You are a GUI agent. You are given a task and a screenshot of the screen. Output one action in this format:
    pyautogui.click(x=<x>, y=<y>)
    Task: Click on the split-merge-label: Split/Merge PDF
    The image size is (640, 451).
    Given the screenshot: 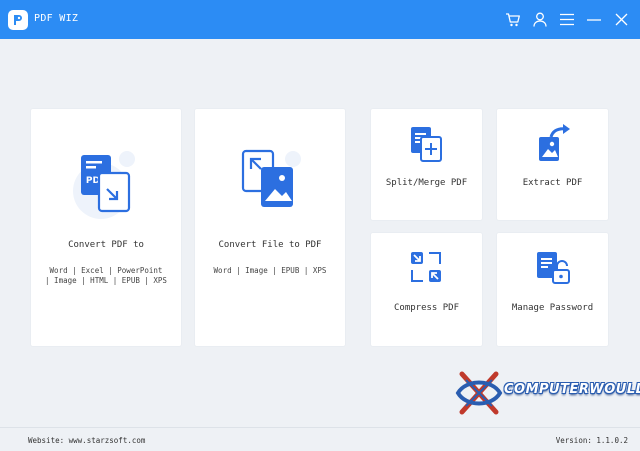 What is the action you would take?
    pyautogui.click(x=426, y=183)
    